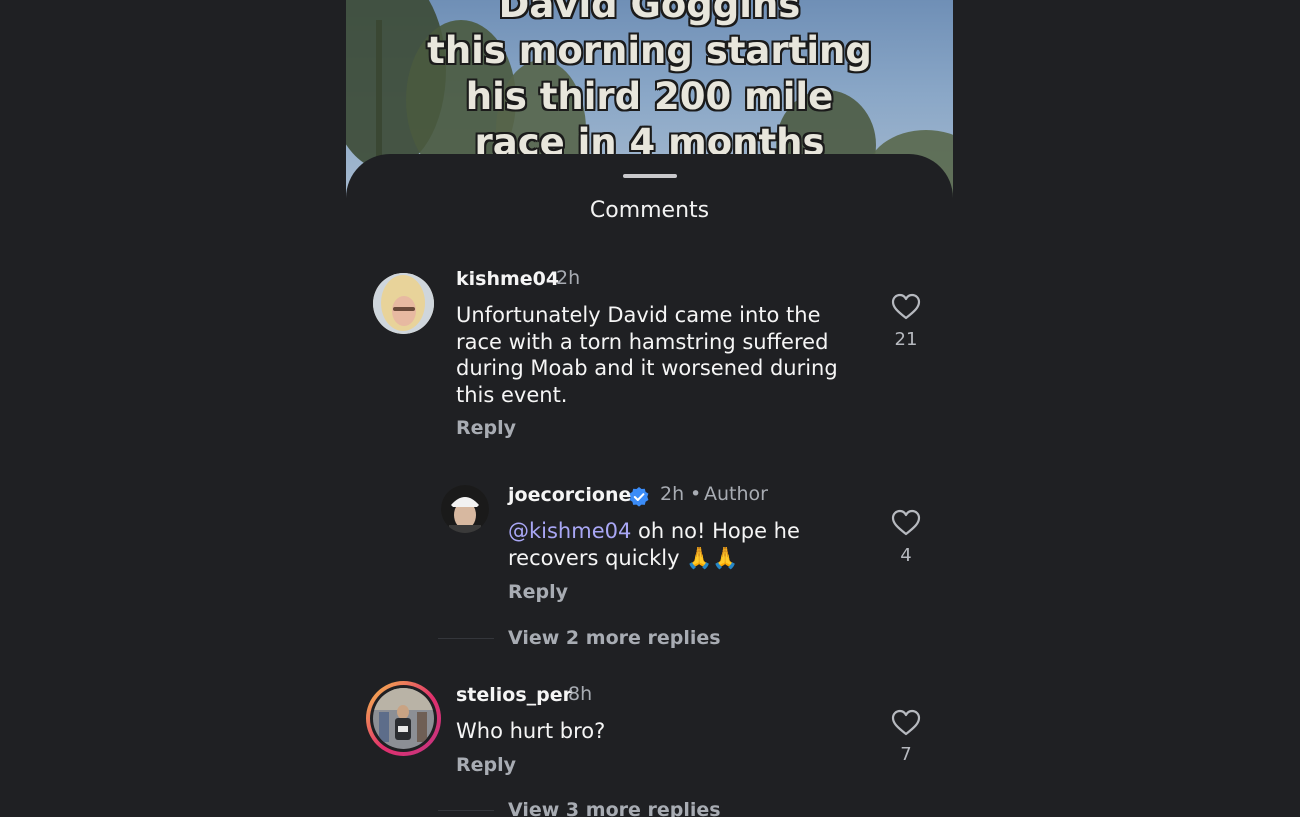 The width and height of the screenshot is (1300, 817). Describe the element at coordinates (614, 808) in the screenshot. I see `view-more-replies-button: View 3 more replies` at that location.